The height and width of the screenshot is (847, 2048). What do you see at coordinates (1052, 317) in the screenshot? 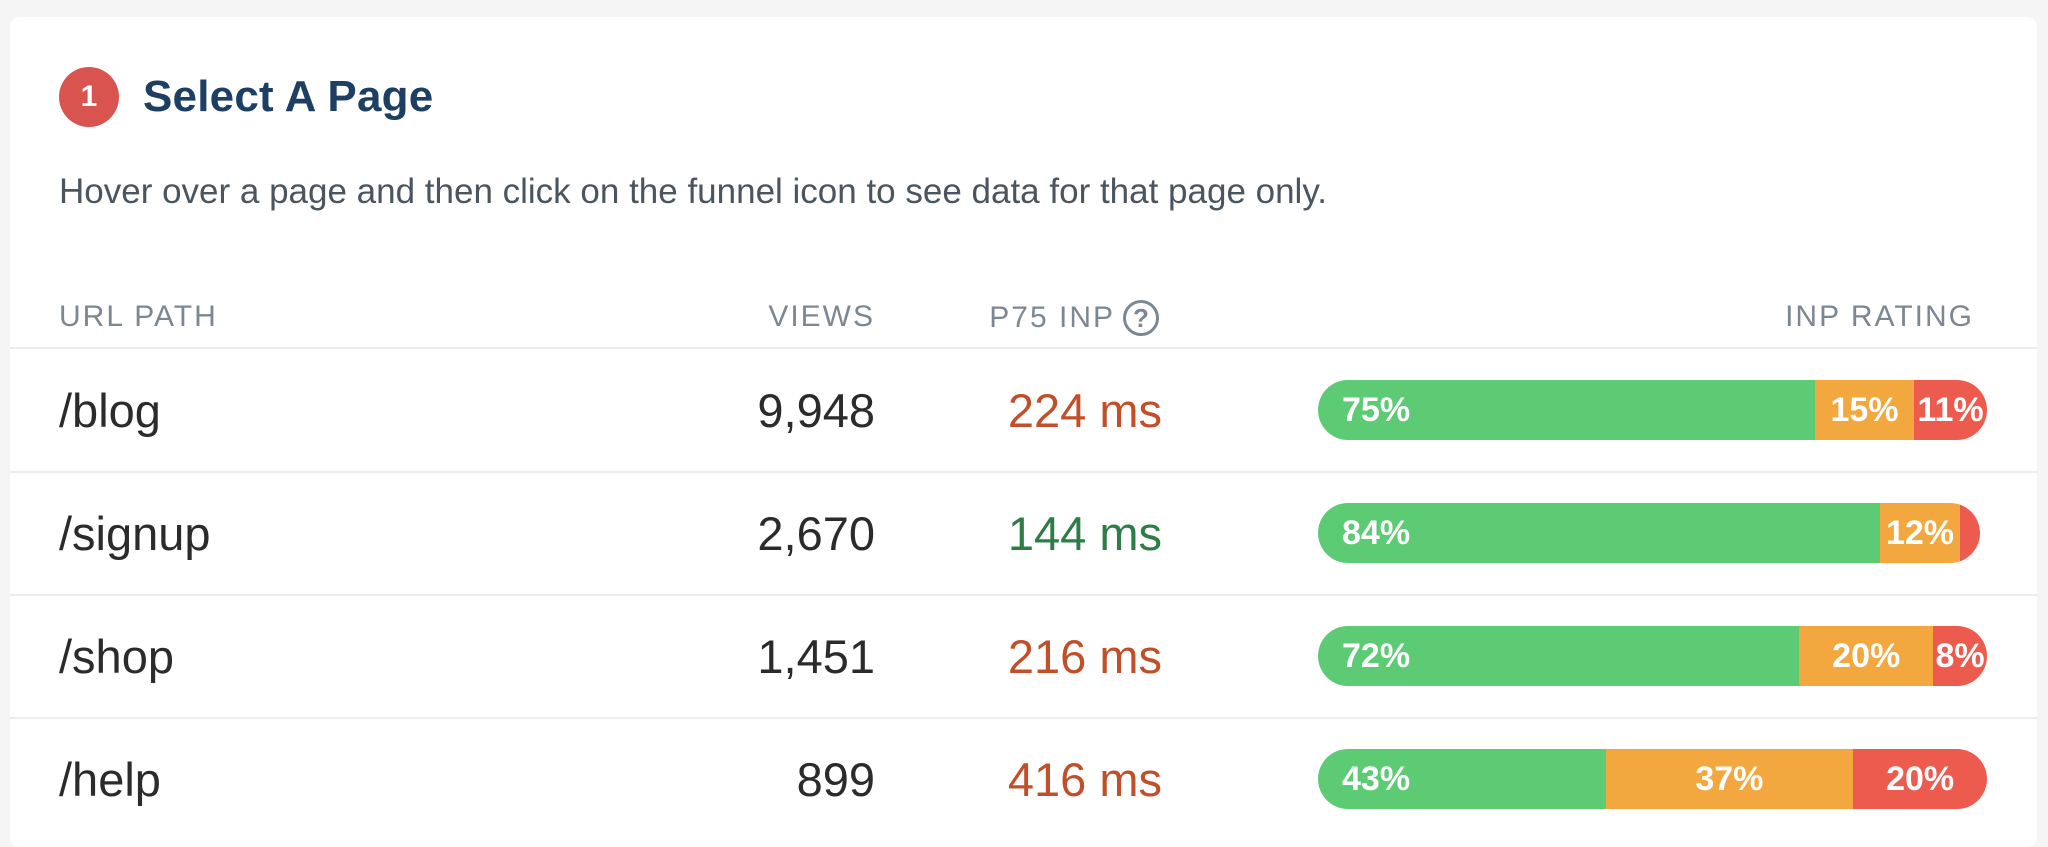
I see `column-header-p75-inp-label: P75 INP` at bounding box center [1052, 317].